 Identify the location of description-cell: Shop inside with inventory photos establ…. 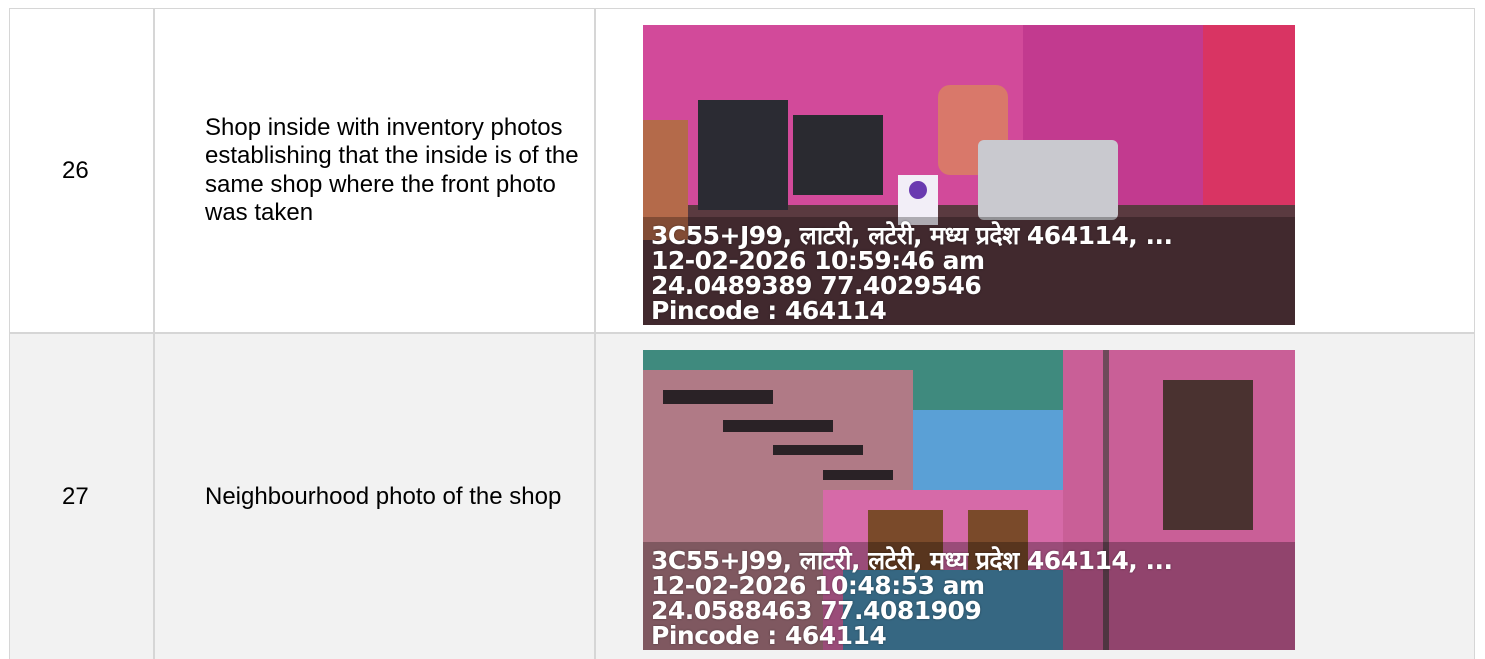
(374, 170).